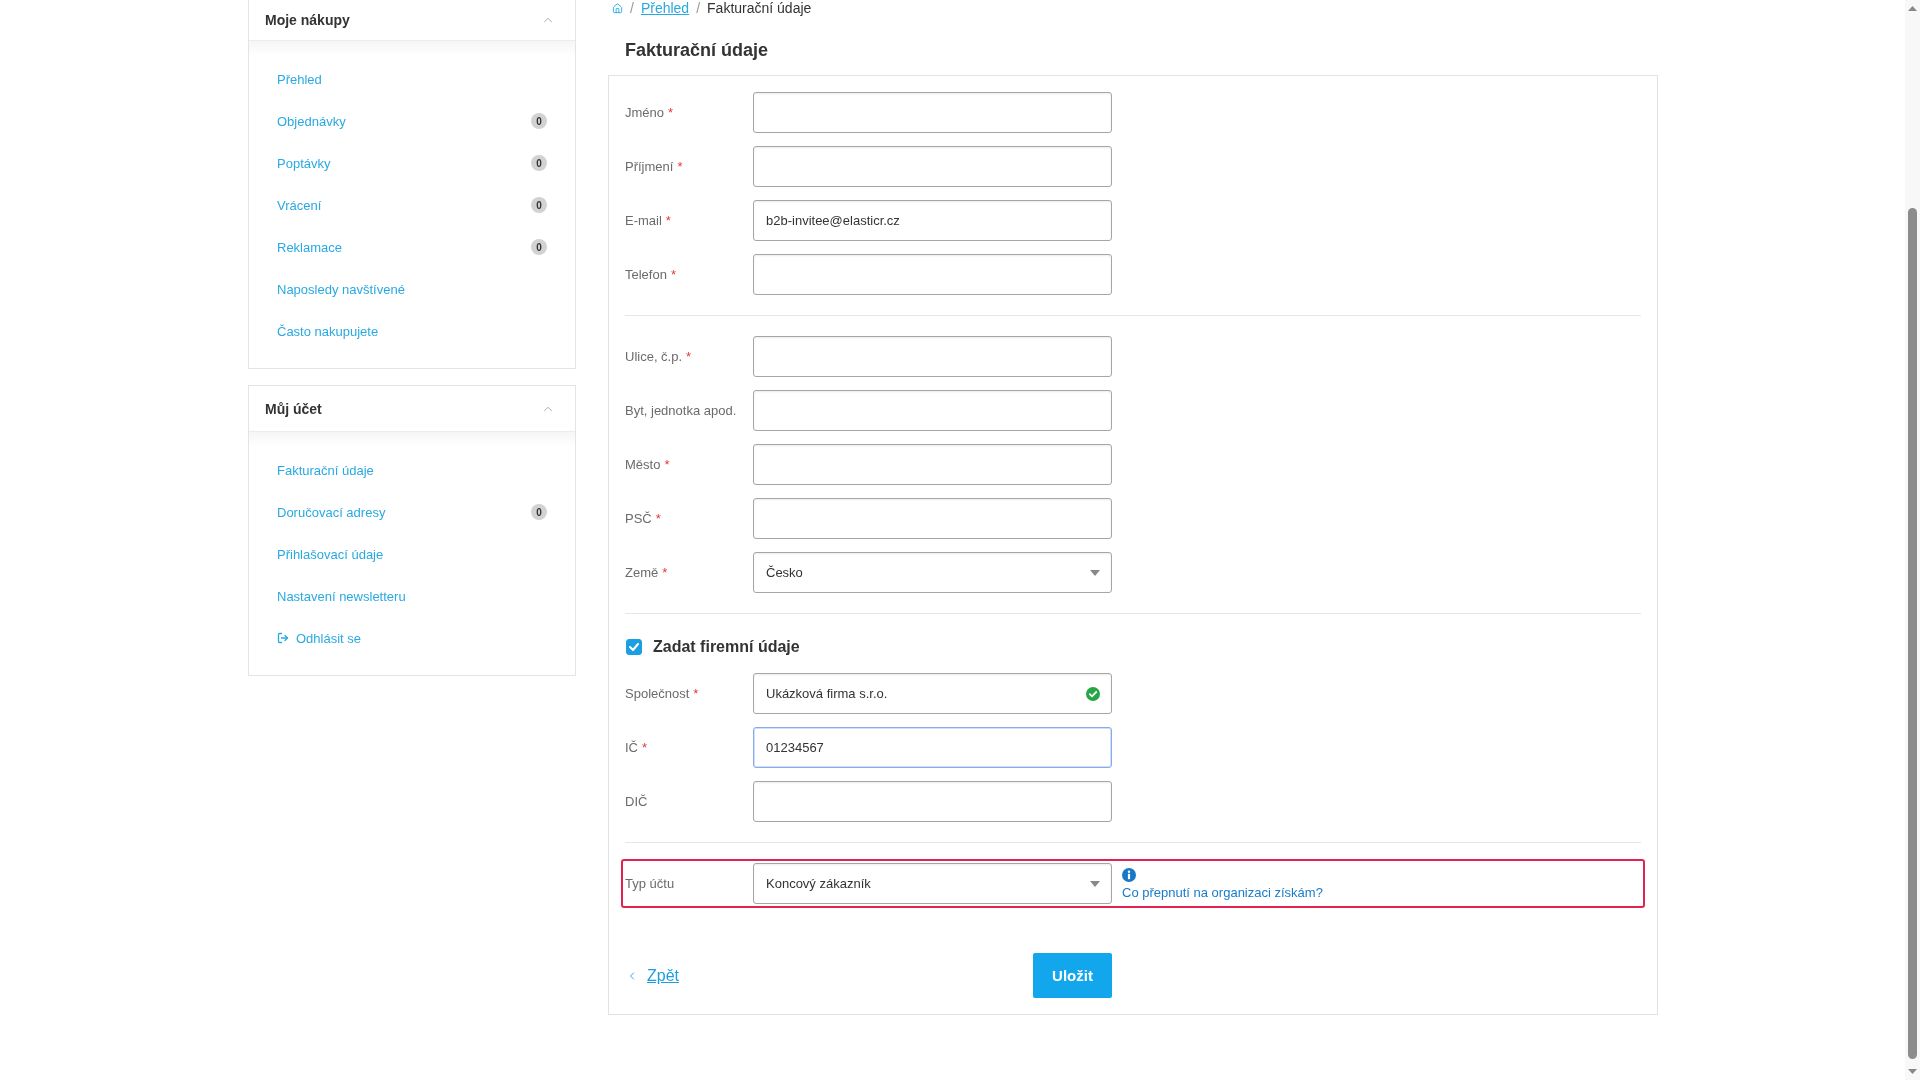 The width and height of the screenshot is (1920, 1080). I want to click on breadcrumb-current: Fakturační údaje, so click(759, 8).